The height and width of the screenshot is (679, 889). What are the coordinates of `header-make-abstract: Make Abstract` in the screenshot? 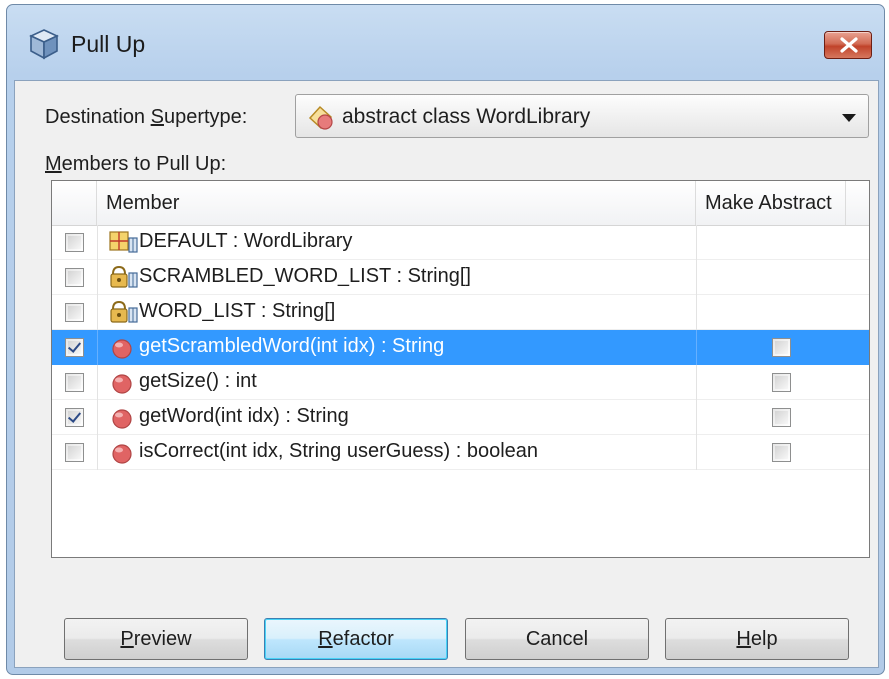 It's located at (771, 203).